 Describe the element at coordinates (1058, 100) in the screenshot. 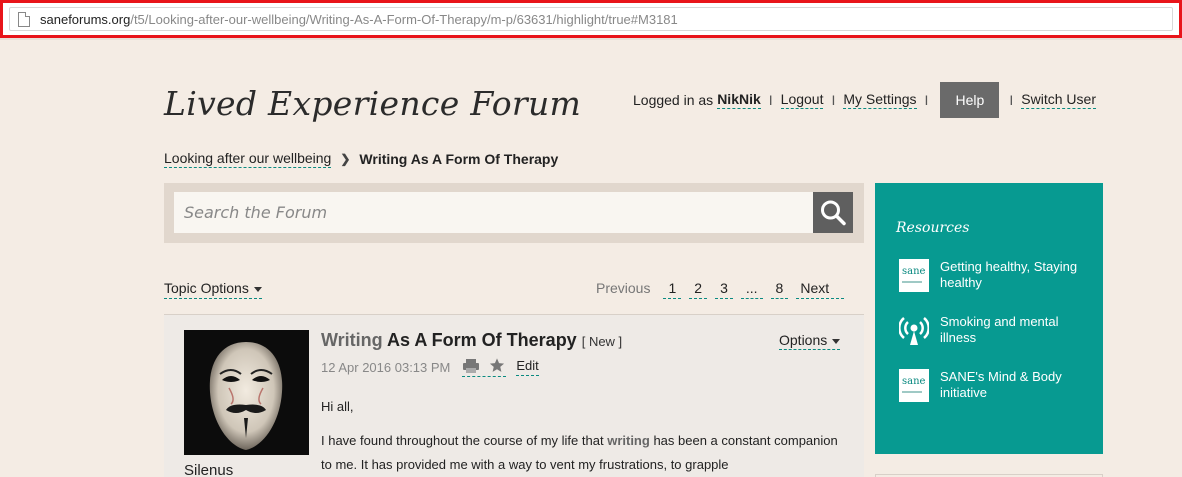

I see `switch-user-link: Switch User` at that location.